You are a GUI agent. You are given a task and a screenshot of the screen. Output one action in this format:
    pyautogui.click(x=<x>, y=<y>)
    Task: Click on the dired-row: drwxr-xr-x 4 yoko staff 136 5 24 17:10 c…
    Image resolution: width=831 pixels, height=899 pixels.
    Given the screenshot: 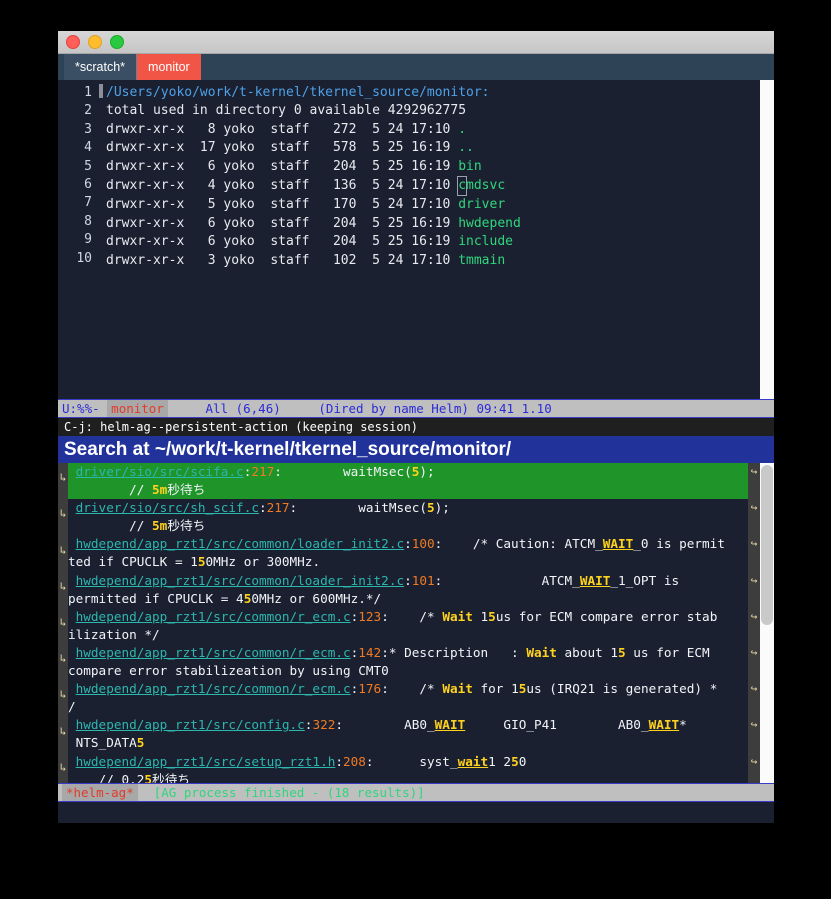 What is the action you would take?
    pyautogui.click(x=433, y=186)
    